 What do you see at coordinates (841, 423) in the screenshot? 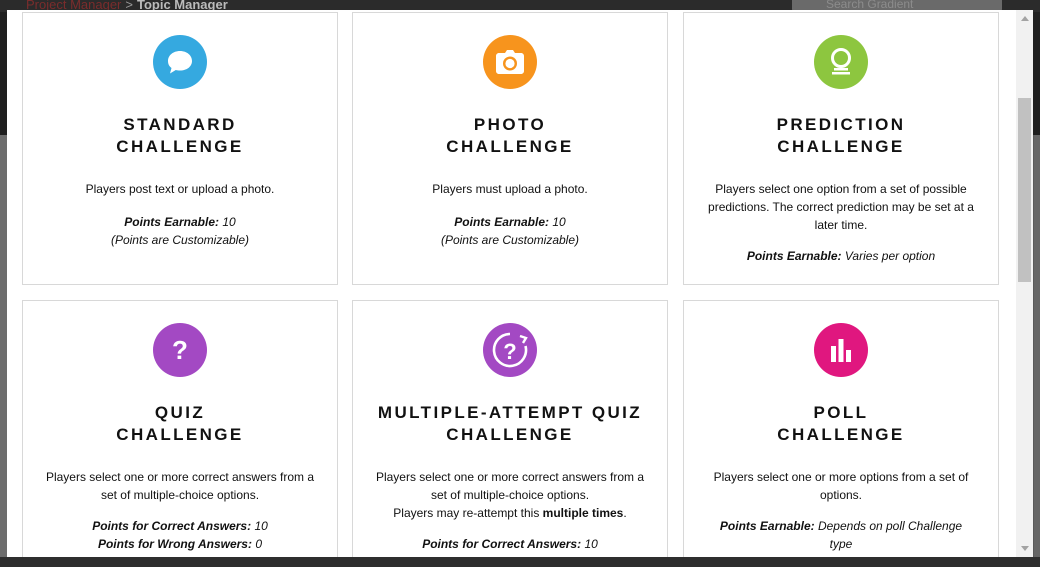
I see `card-title: POLL CHALLENGE` at bounding box center [841, 423].